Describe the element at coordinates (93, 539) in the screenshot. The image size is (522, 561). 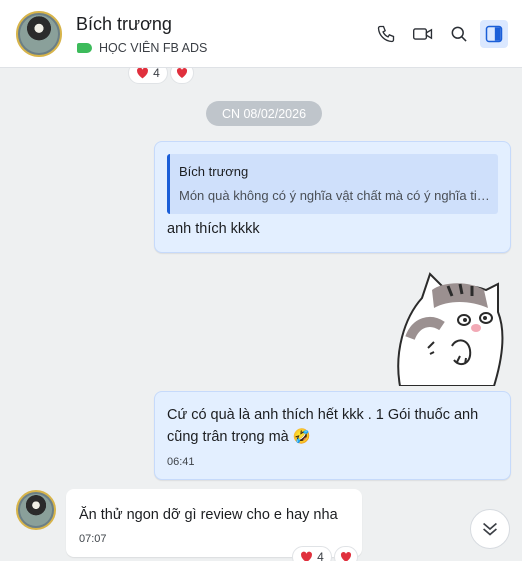
I see `message-time: 07:07` at that location.